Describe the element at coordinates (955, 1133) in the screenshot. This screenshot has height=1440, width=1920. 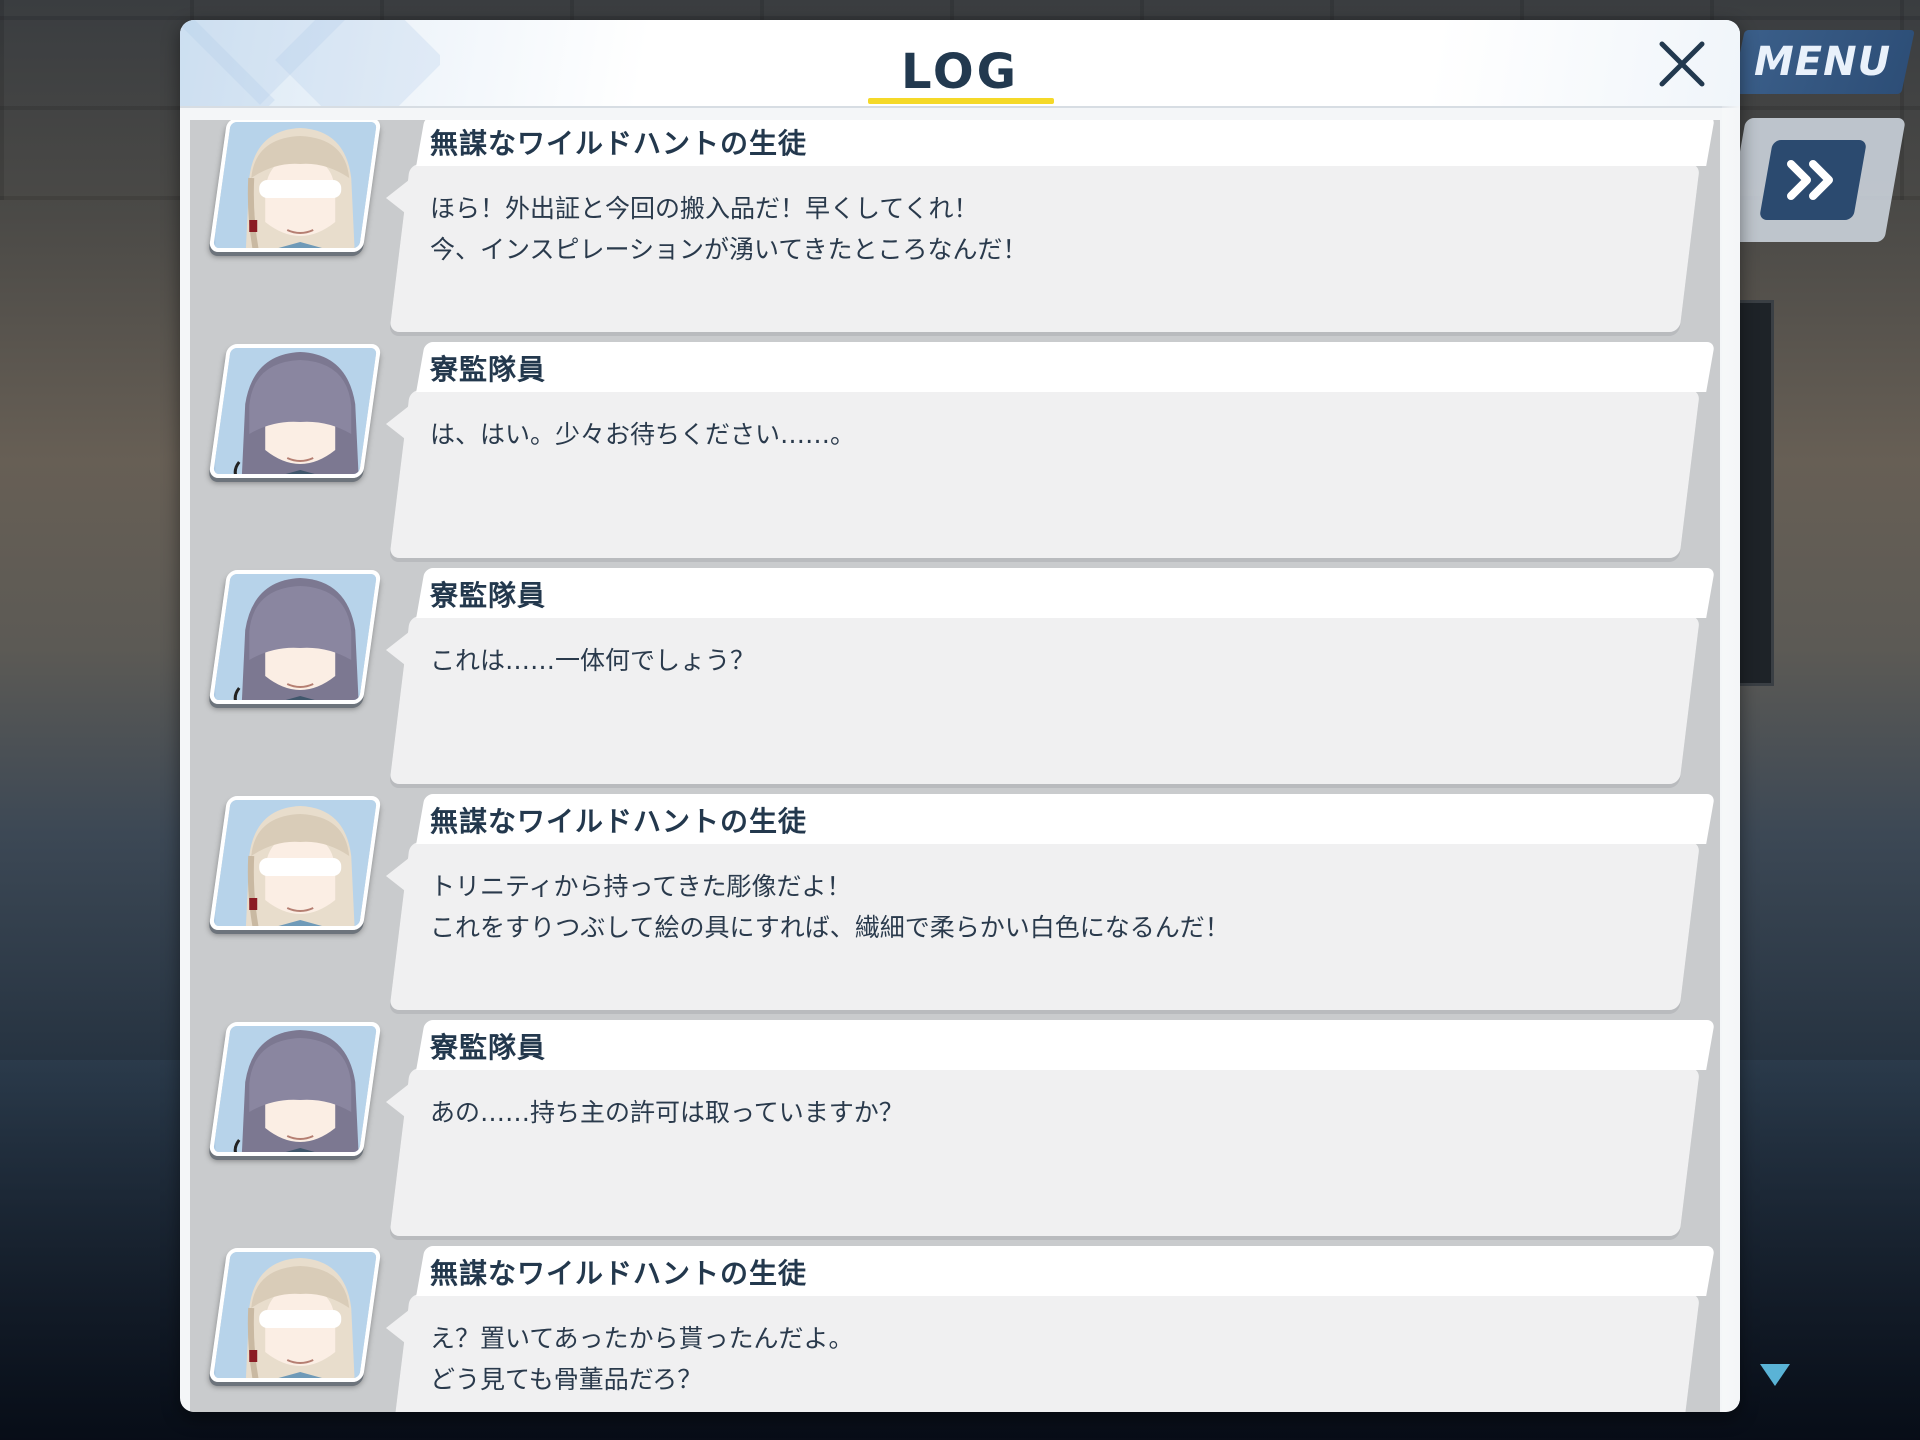
I see `log-entry: 寮監隊員 あの……持ち主の許可は取っていますか？` at that location.